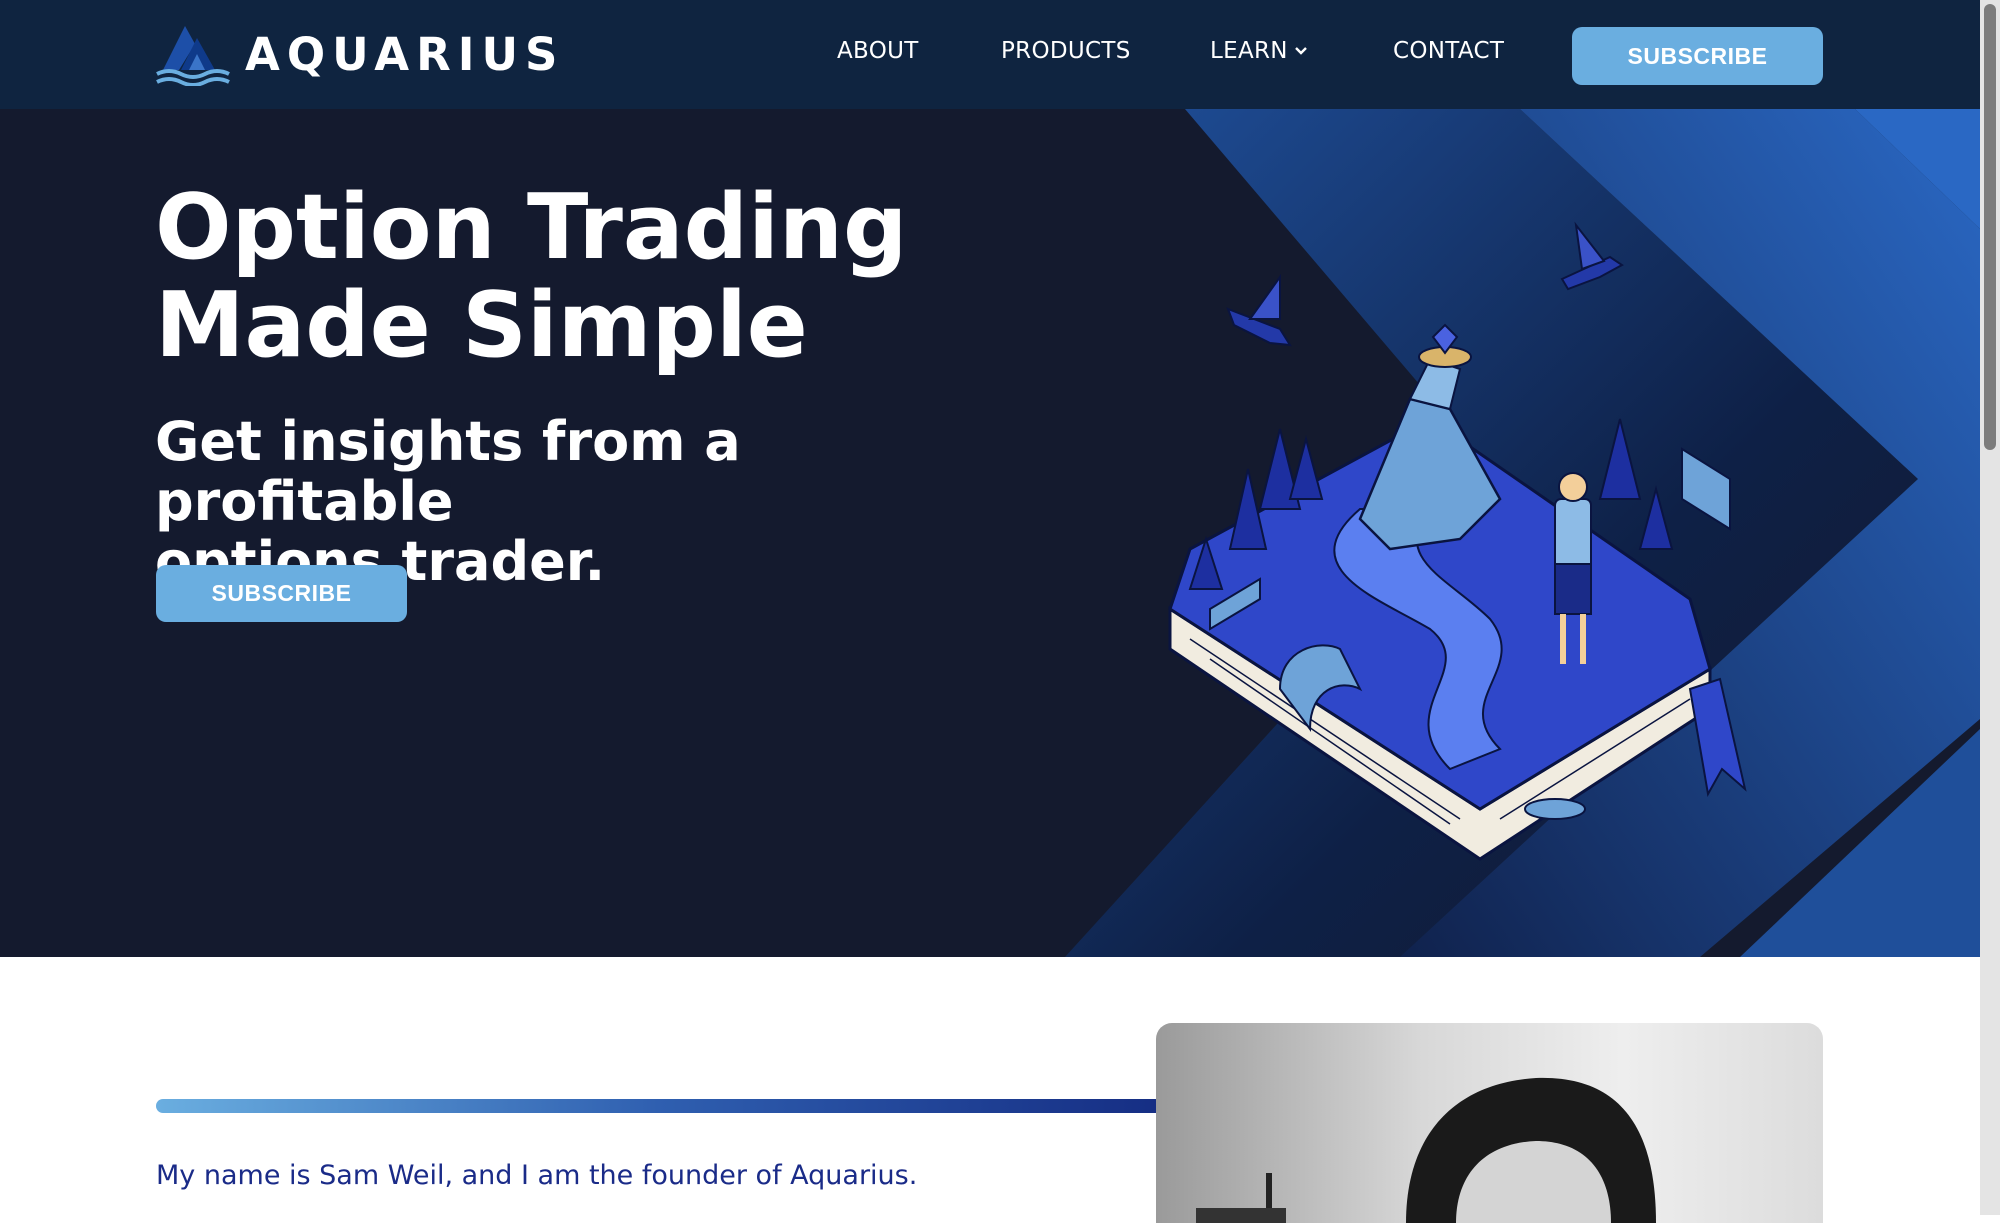 This screenshot has height=1223, width=2000. What do you see at coordinates (1066, 51) in the screenshot?
I see `nav-products: PRODUCTS` at bounding box center [1066, 51].